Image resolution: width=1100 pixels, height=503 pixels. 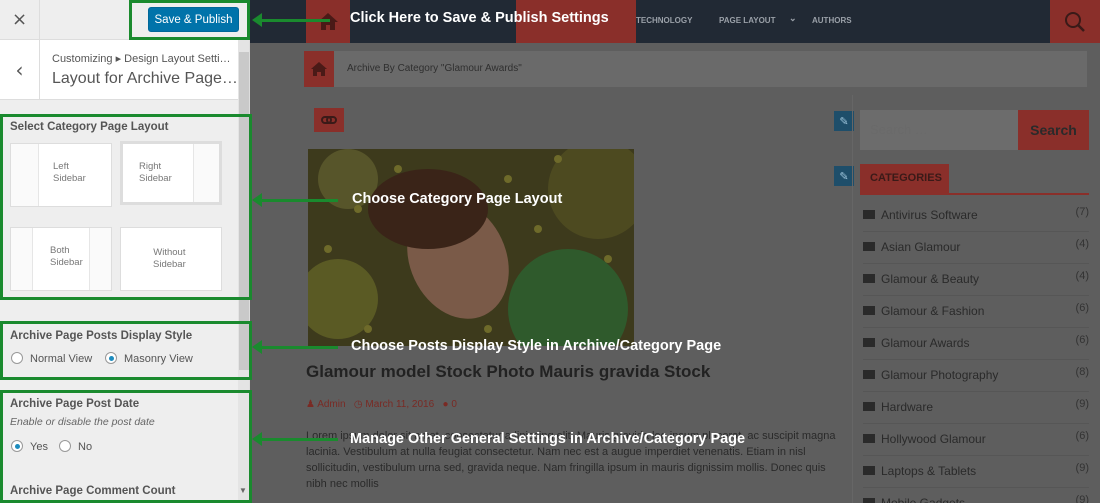 I want to click on home-icon, so click(x=319, y=69).